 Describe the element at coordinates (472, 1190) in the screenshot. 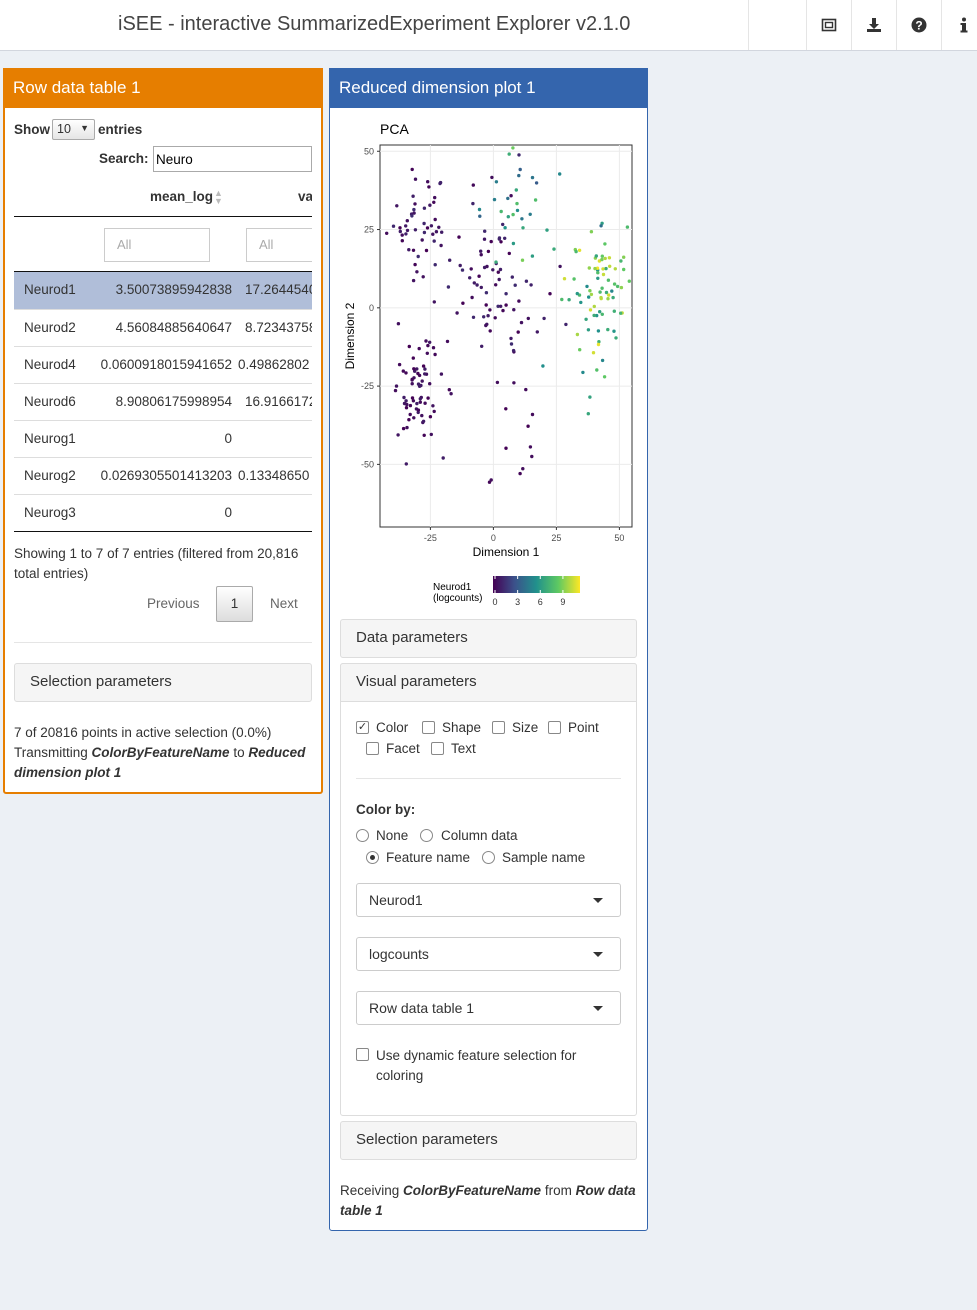

I see `receiving-variable: ColorByFeatureName` at that location.